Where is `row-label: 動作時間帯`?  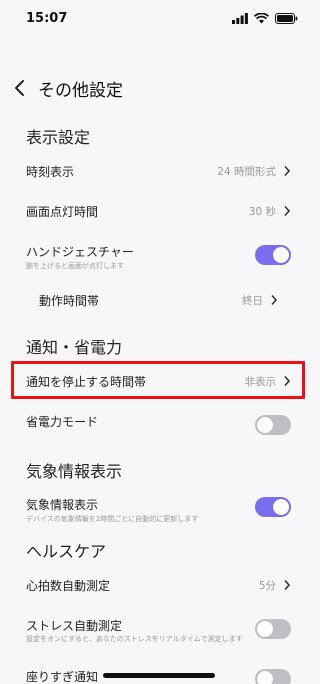 row-label: 動作時間帯 is located at coordinates (69, 301).